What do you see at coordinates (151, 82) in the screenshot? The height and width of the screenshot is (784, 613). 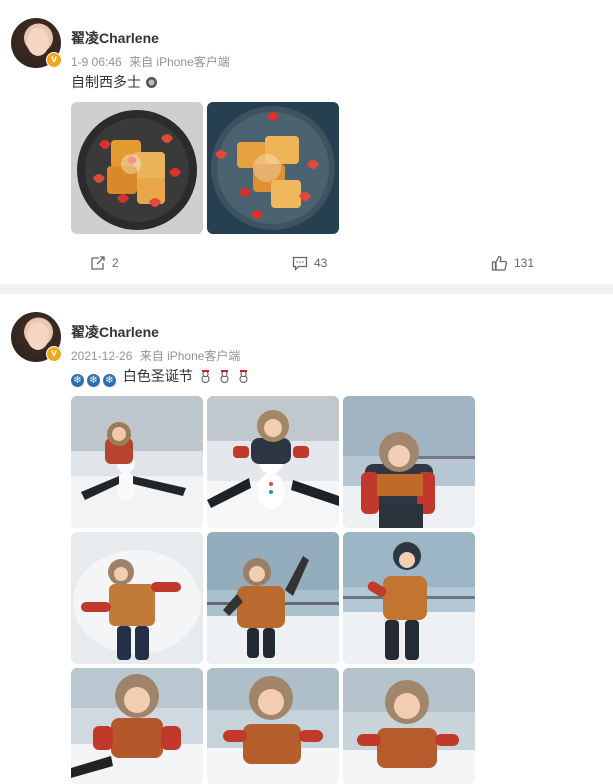 I see `plate-icon` at bounding box center [151, 82].